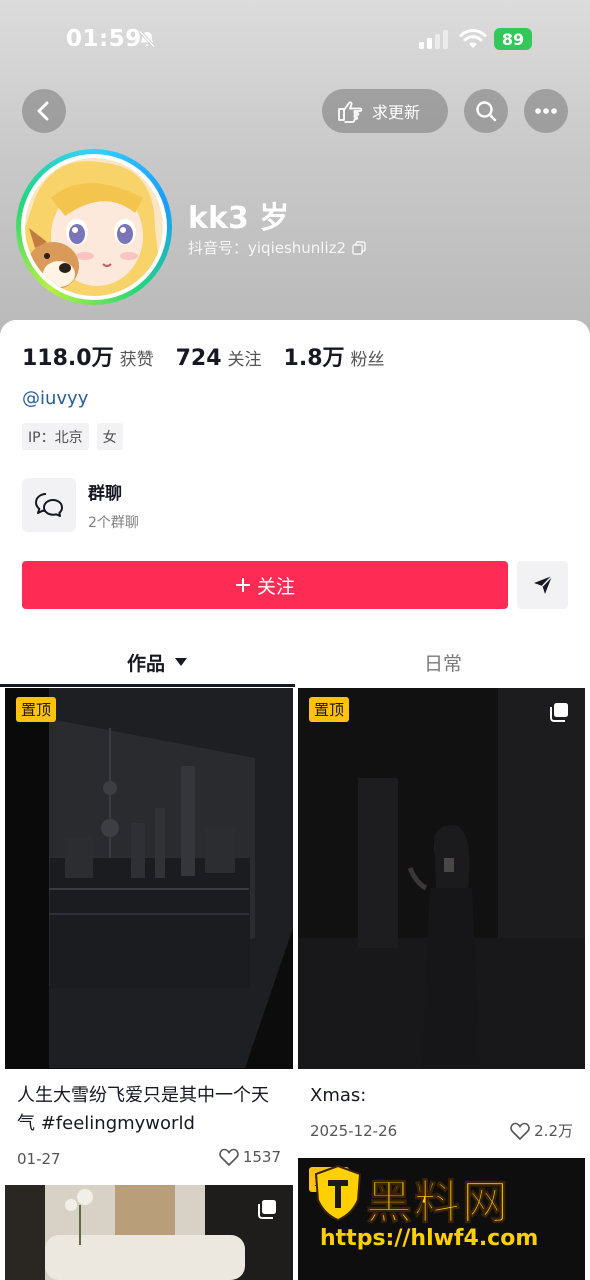 The image size is (590, 1280). I want to click on site-watermark: 黑料网 https://hlwf4.com, so click(445, 1220).